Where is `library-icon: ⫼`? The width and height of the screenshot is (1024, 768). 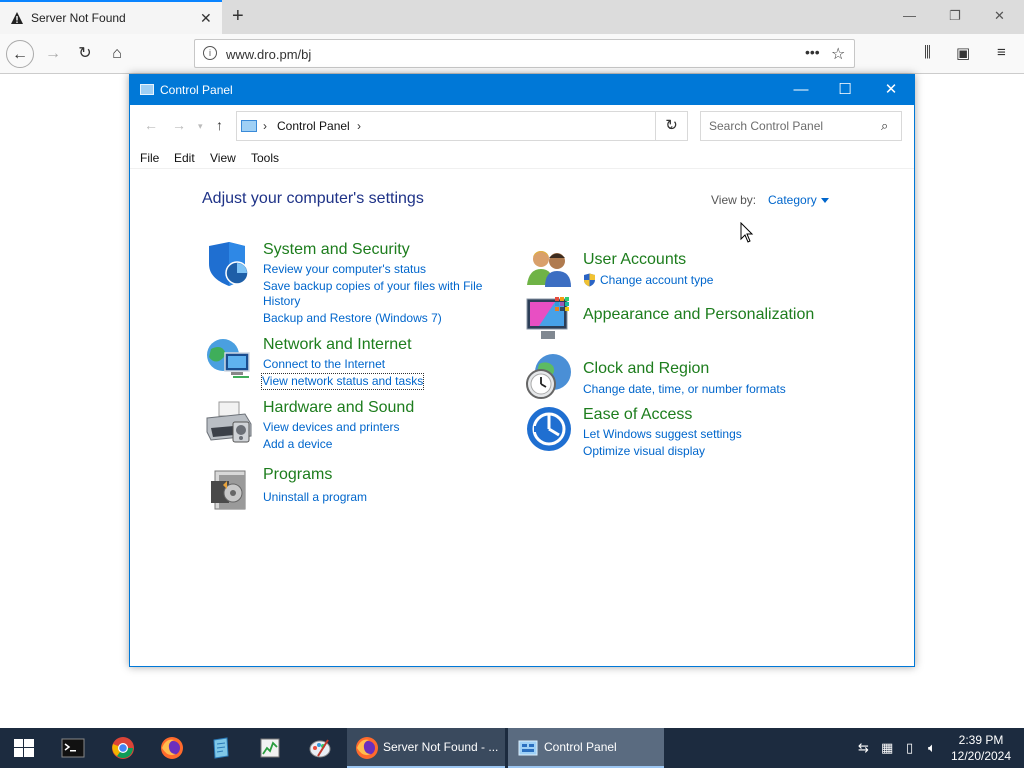
library-icon: ⫼ is located at coordinates (927, 52).